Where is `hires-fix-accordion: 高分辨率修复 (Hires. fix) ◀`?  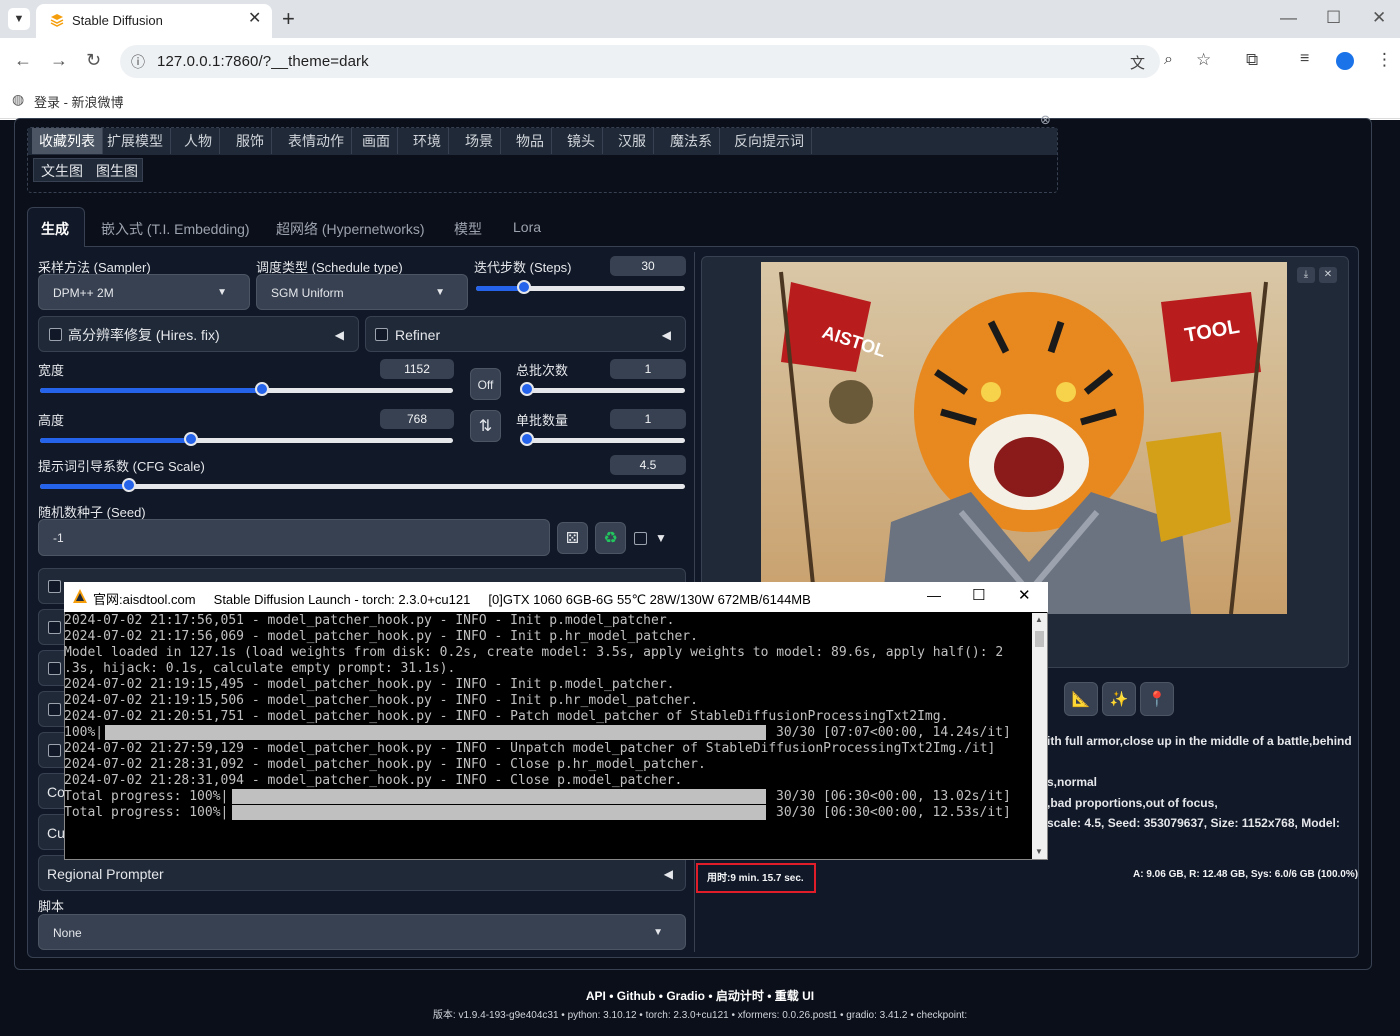 hires-fix-accordion: 高分辨率修复 (Hires. fix) ◀ is located at coordinates (198, 334).